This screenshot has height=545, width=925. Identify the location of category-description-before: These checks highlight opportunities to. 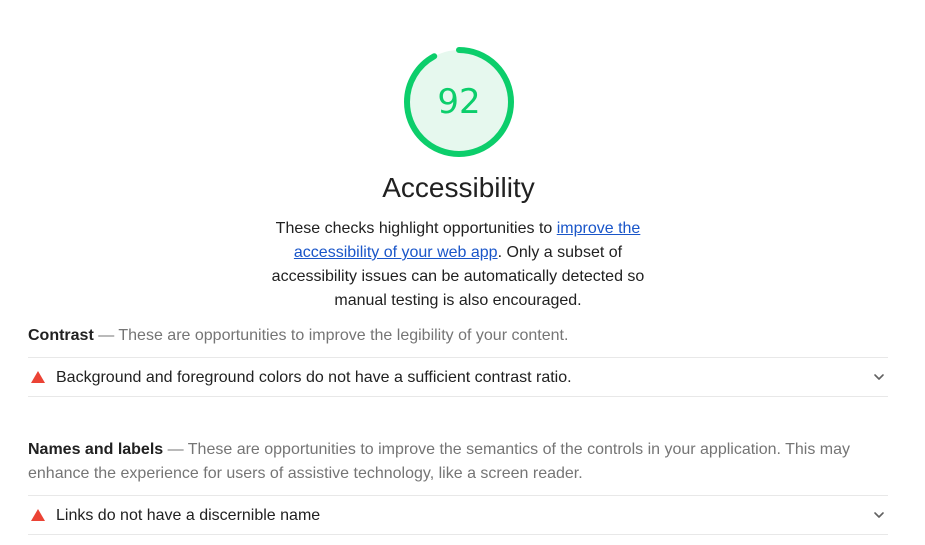
(416, 228).